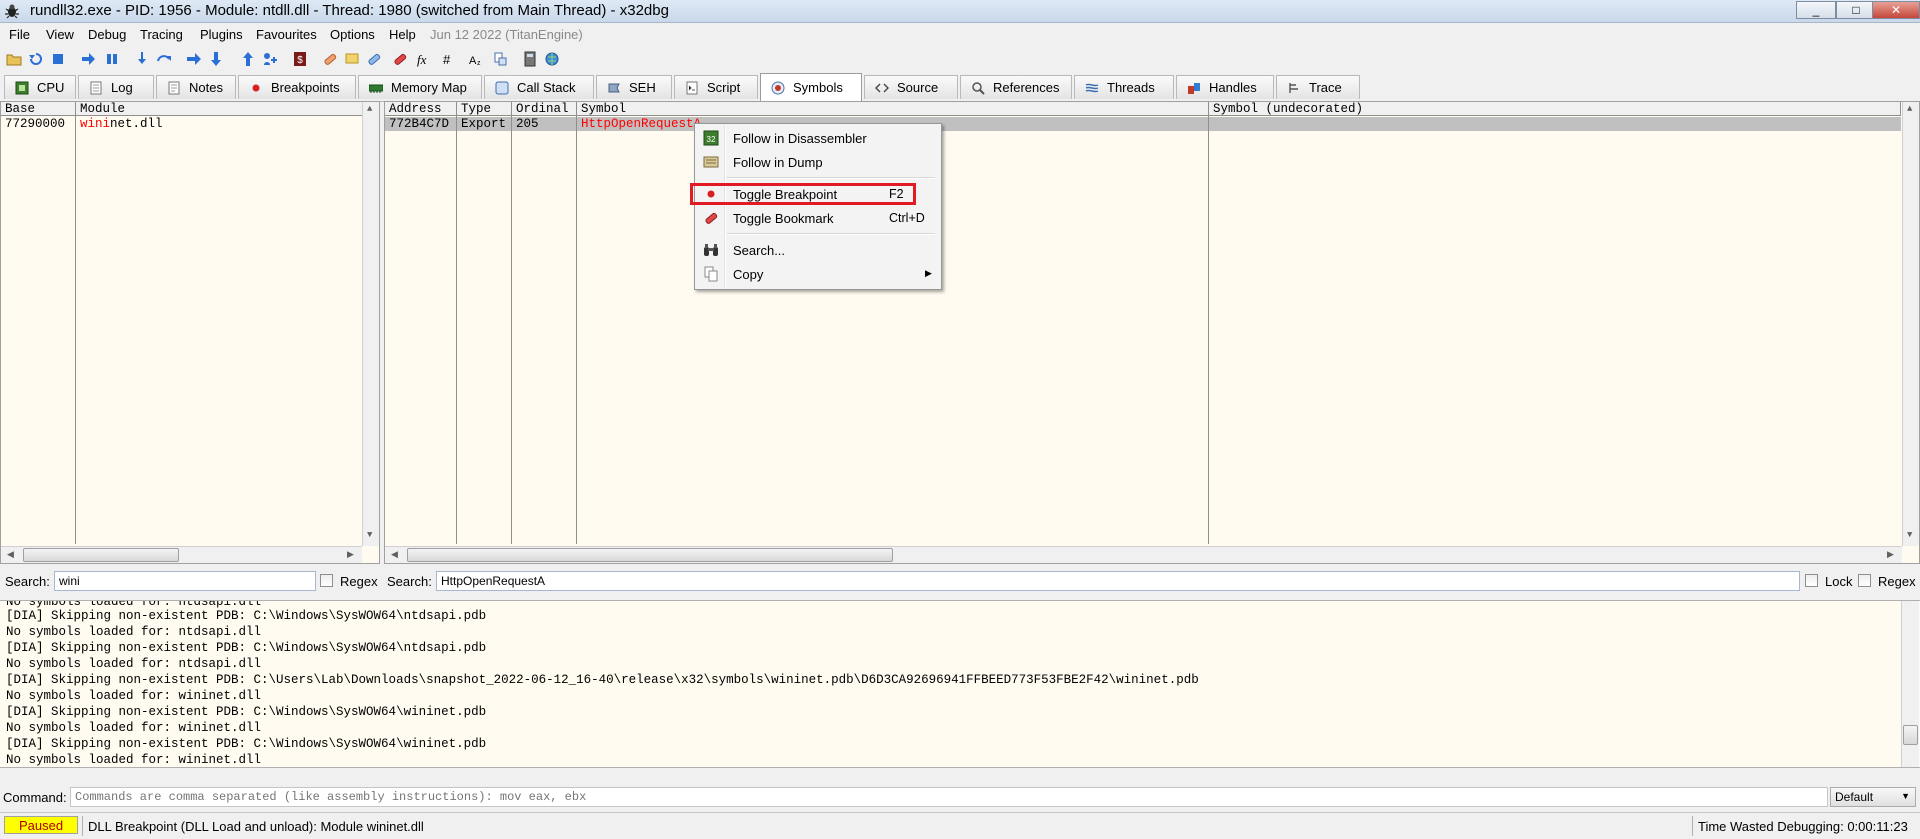  Describe the element at coordinates (300, 59) in the screenshot. I see `script-icon: $` at that location.